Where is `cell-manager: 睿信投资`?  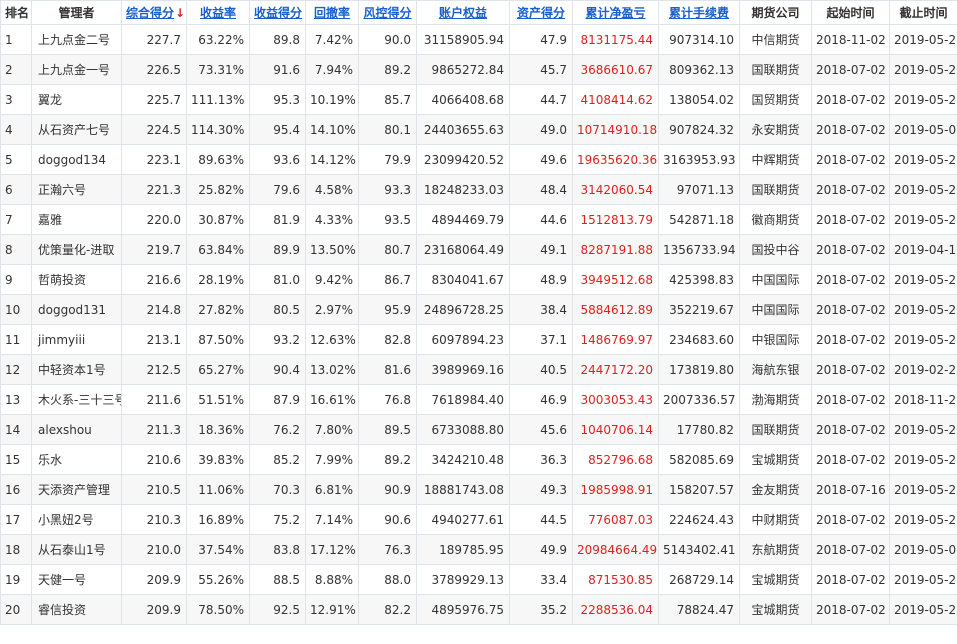 cell-manager: 睿信投资 is located at coordinates (76, 609).